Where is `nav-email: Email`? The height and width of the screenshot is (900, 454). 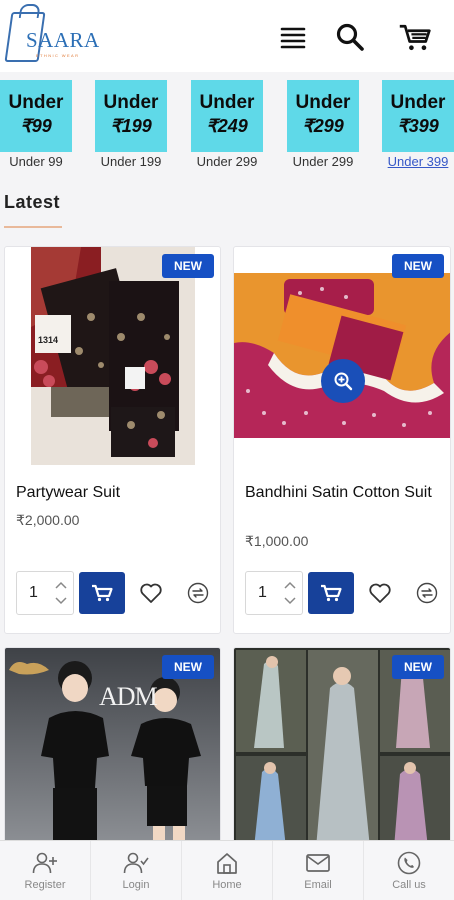
nav-email: Email is located at coordinates (318, 870).